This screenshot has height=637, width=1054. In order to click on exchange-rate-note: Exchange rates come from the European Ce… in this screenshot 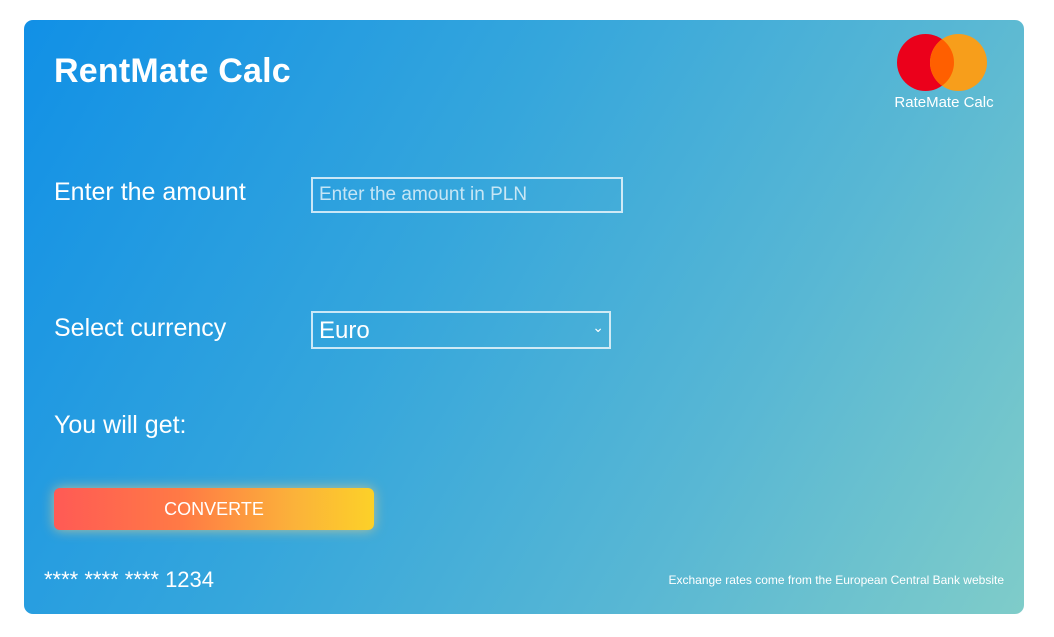, I will do `click(836, 580)`.